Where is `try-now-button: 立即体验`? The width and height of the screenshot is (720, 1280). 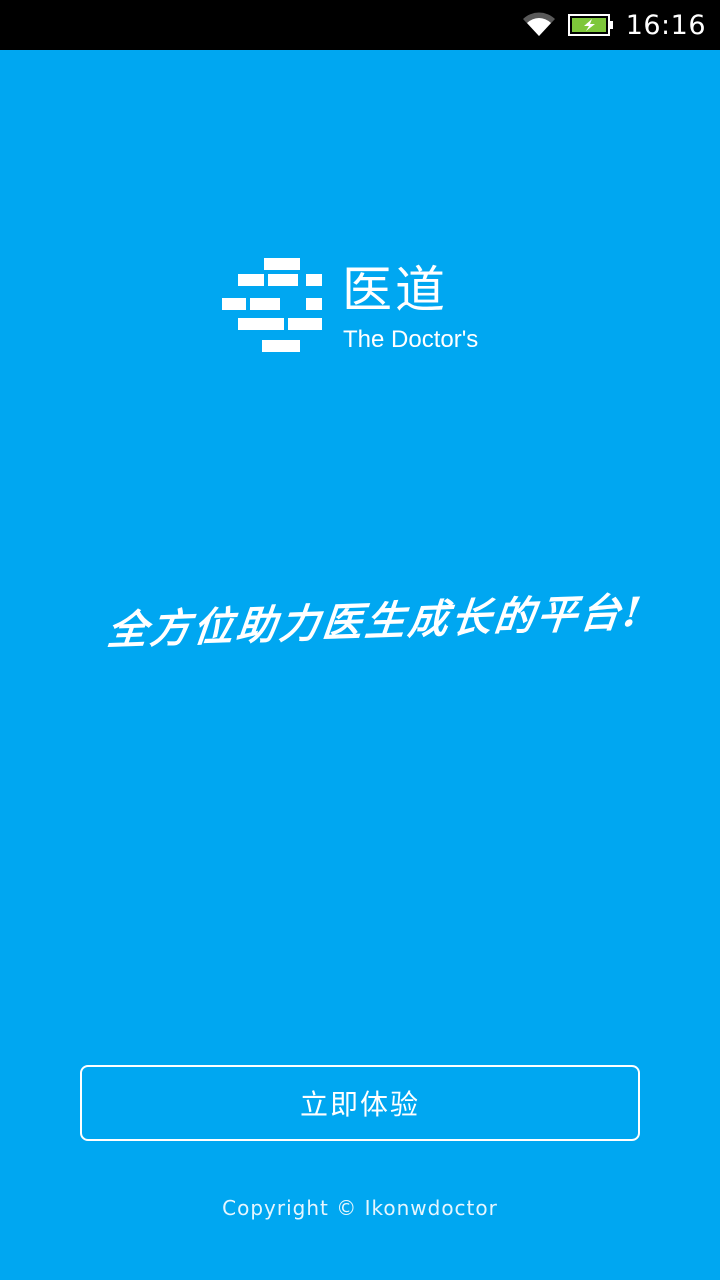 try-now-button: 立即体验 is located at coordinates (360, 1103).